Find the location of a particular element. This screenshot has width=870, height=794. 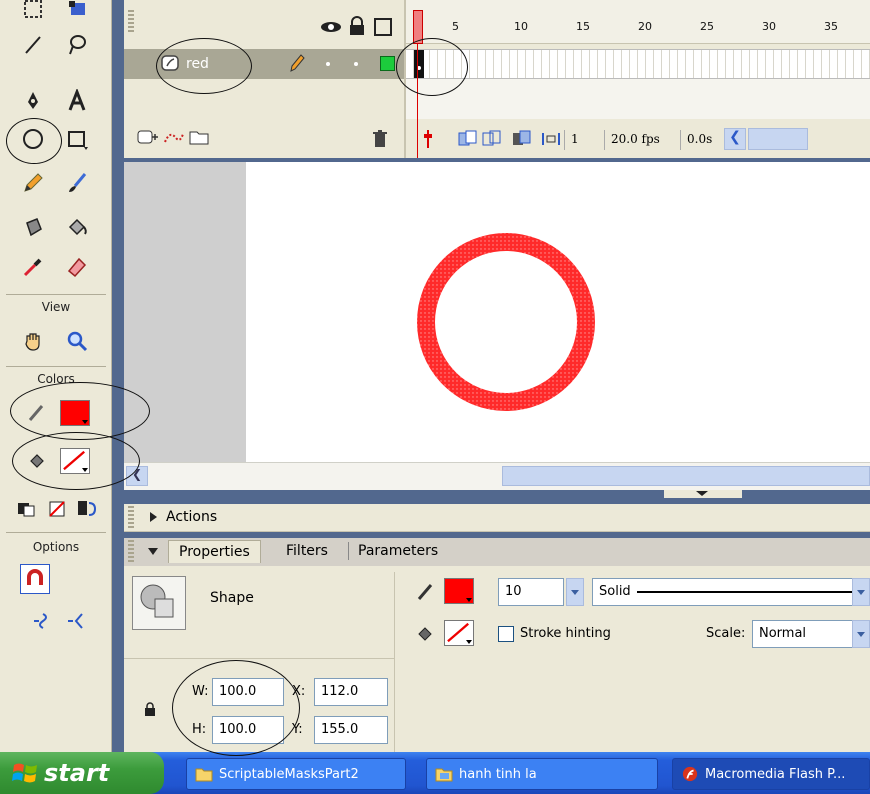

timeline-scrollbar-thumb is located at coordinates (778, 139).